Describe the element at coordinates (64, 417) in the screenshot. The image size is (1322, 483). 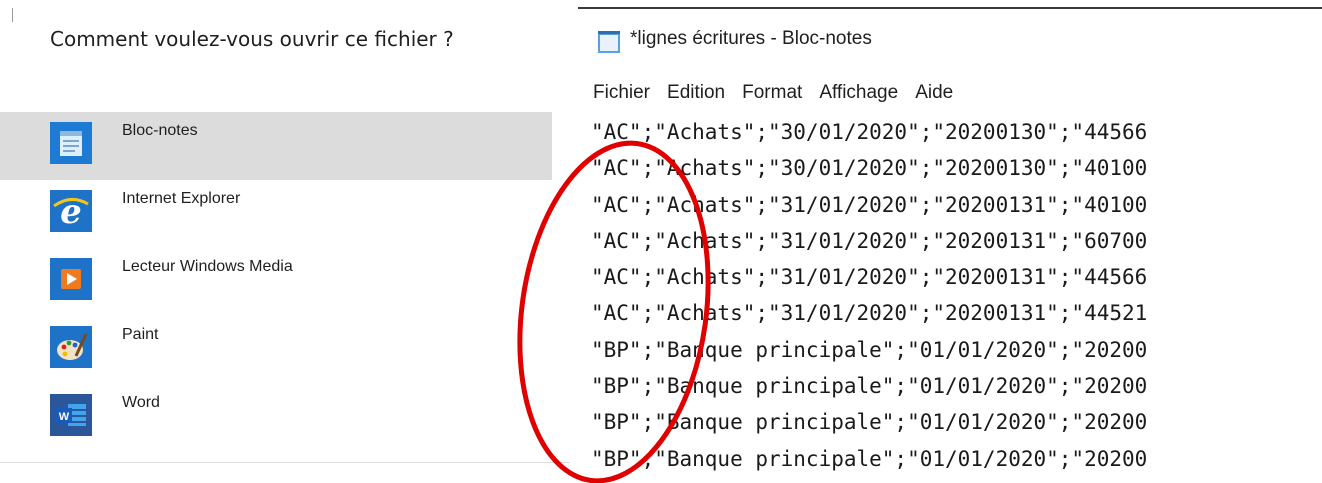
I see `svg-text: W` at that location.